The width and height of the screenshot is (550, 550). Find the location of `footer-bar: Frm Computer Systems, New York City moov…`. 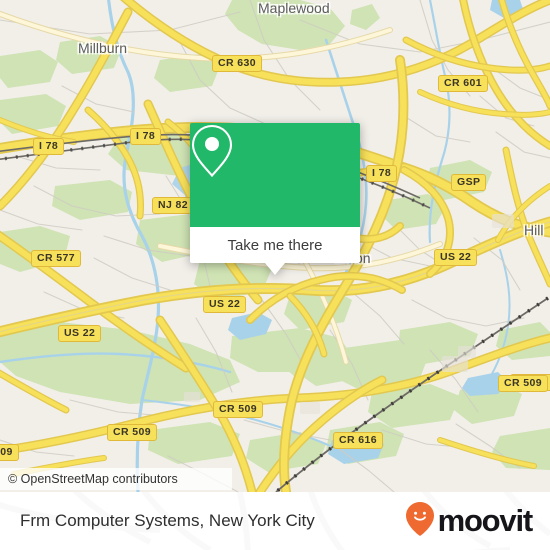

footer-bar: Frm Computer Systems, New York City moov… is located at coordinates (275, 521).